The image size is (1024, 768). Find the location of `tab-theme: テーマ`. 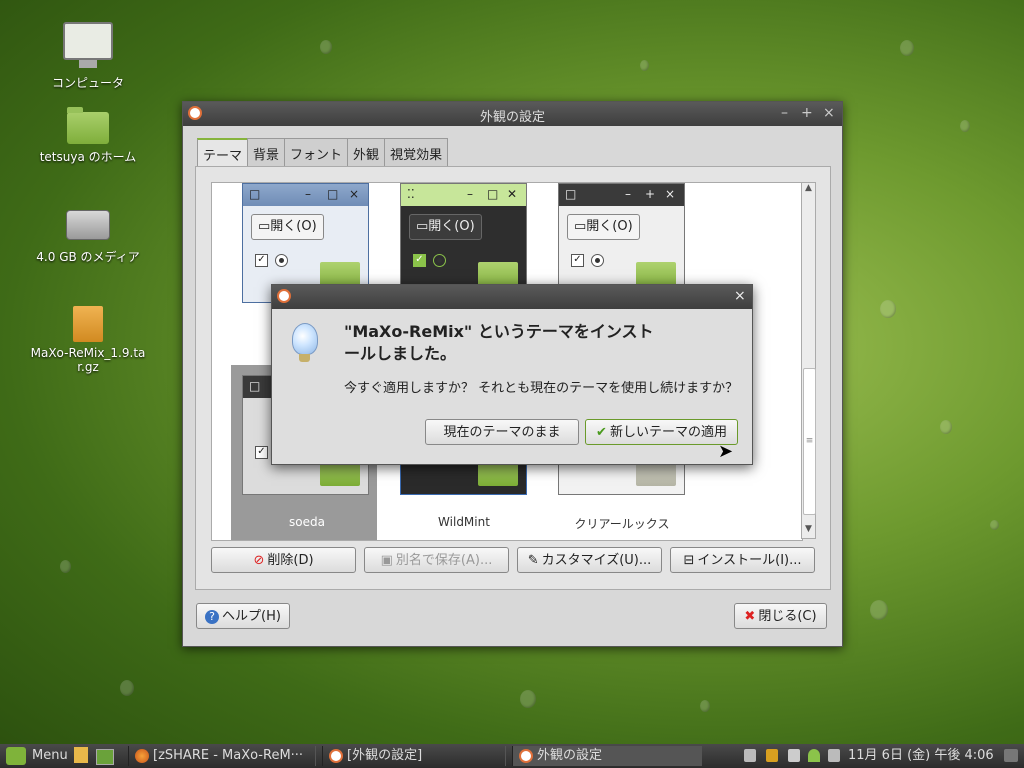

tab-theme: テーマ is located at coordinates (223, 153).